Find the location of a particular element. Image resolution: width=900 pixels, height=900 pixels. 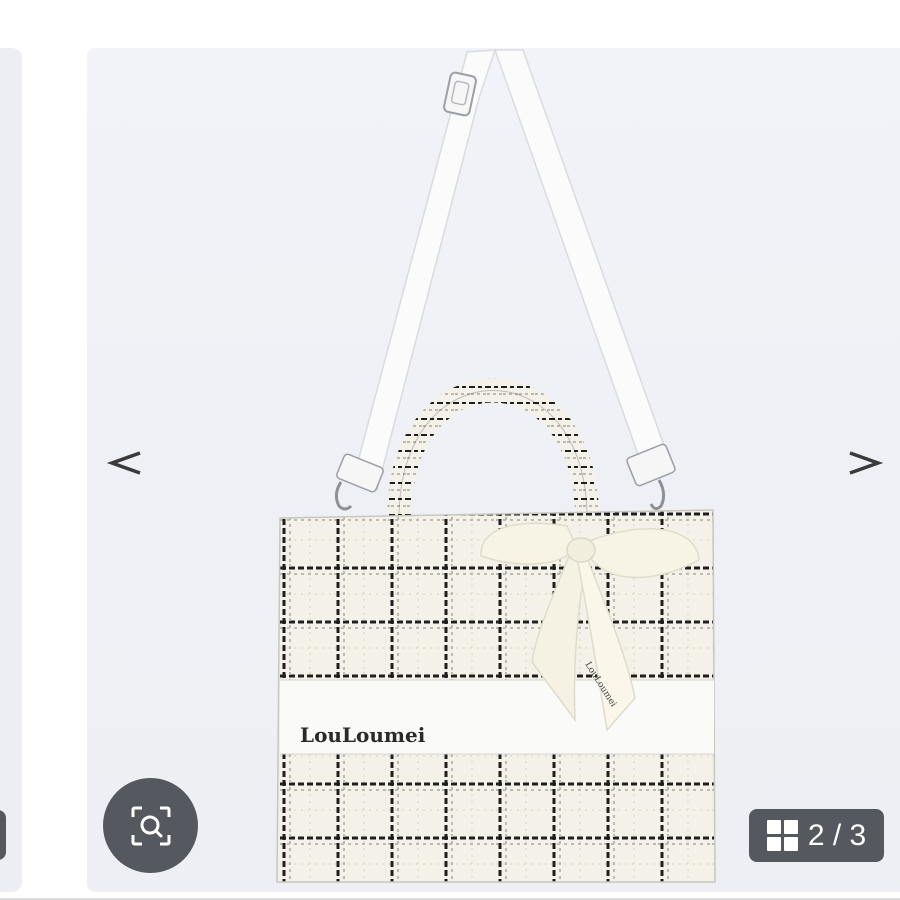

previous-image-button is located at coordinates (126, 463).